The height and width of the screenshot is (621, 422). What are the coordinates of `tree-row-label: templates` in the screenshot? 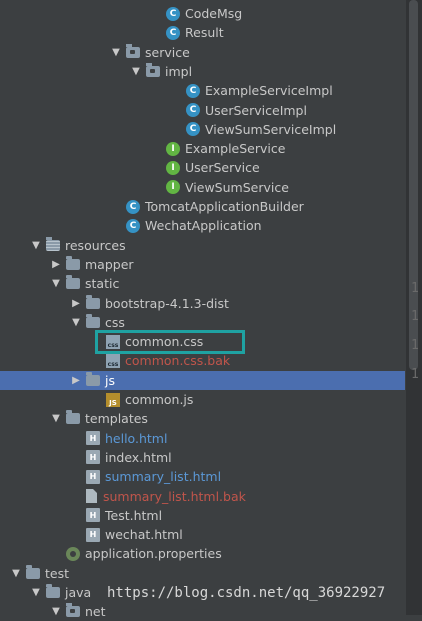 It's located at (116, 419).